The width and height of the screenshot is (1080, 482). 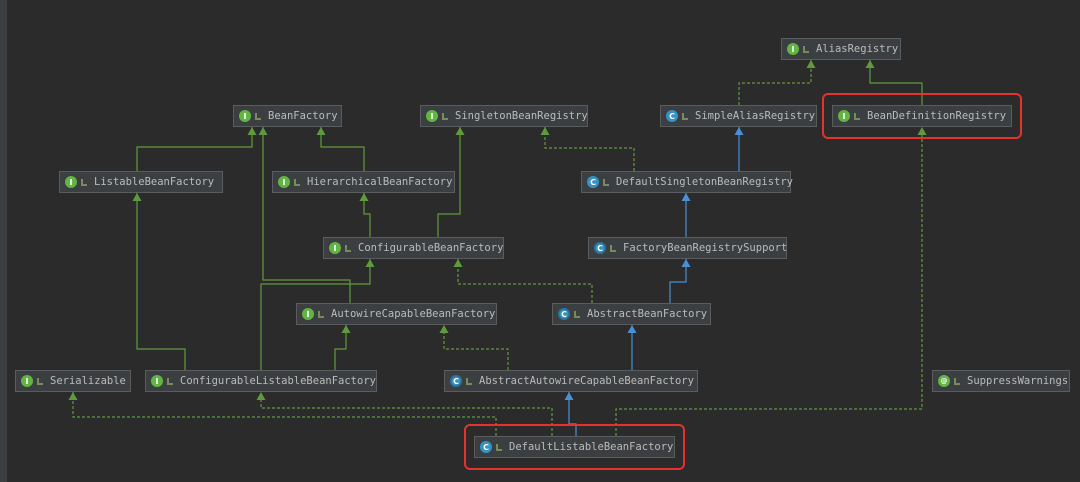 What do you see at coordinates (586, 381) in the screenshot?
I see `node-label: AbstractAutowireCapableBeanFactory` at bounding box center [586, 381].